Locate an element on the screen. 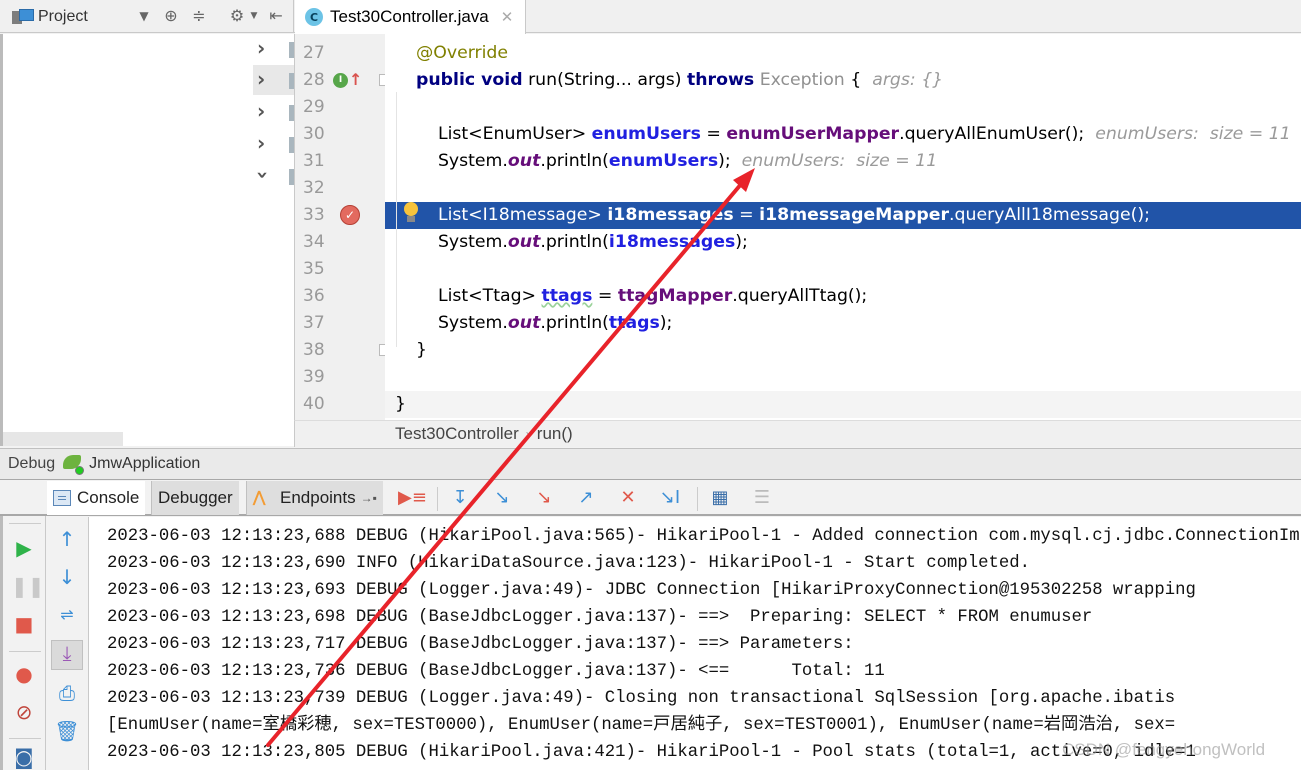  close-icon: ✕ is located at coordinates (507, 17).